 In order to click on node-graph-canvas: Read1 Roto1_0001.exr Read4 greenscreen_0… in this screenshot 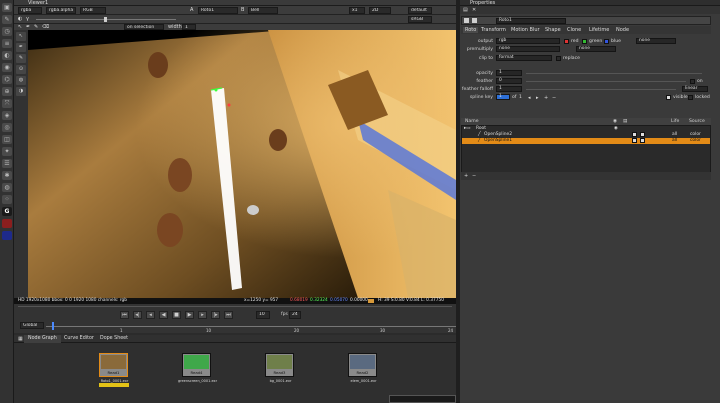, I will do `click(235, 373)`.